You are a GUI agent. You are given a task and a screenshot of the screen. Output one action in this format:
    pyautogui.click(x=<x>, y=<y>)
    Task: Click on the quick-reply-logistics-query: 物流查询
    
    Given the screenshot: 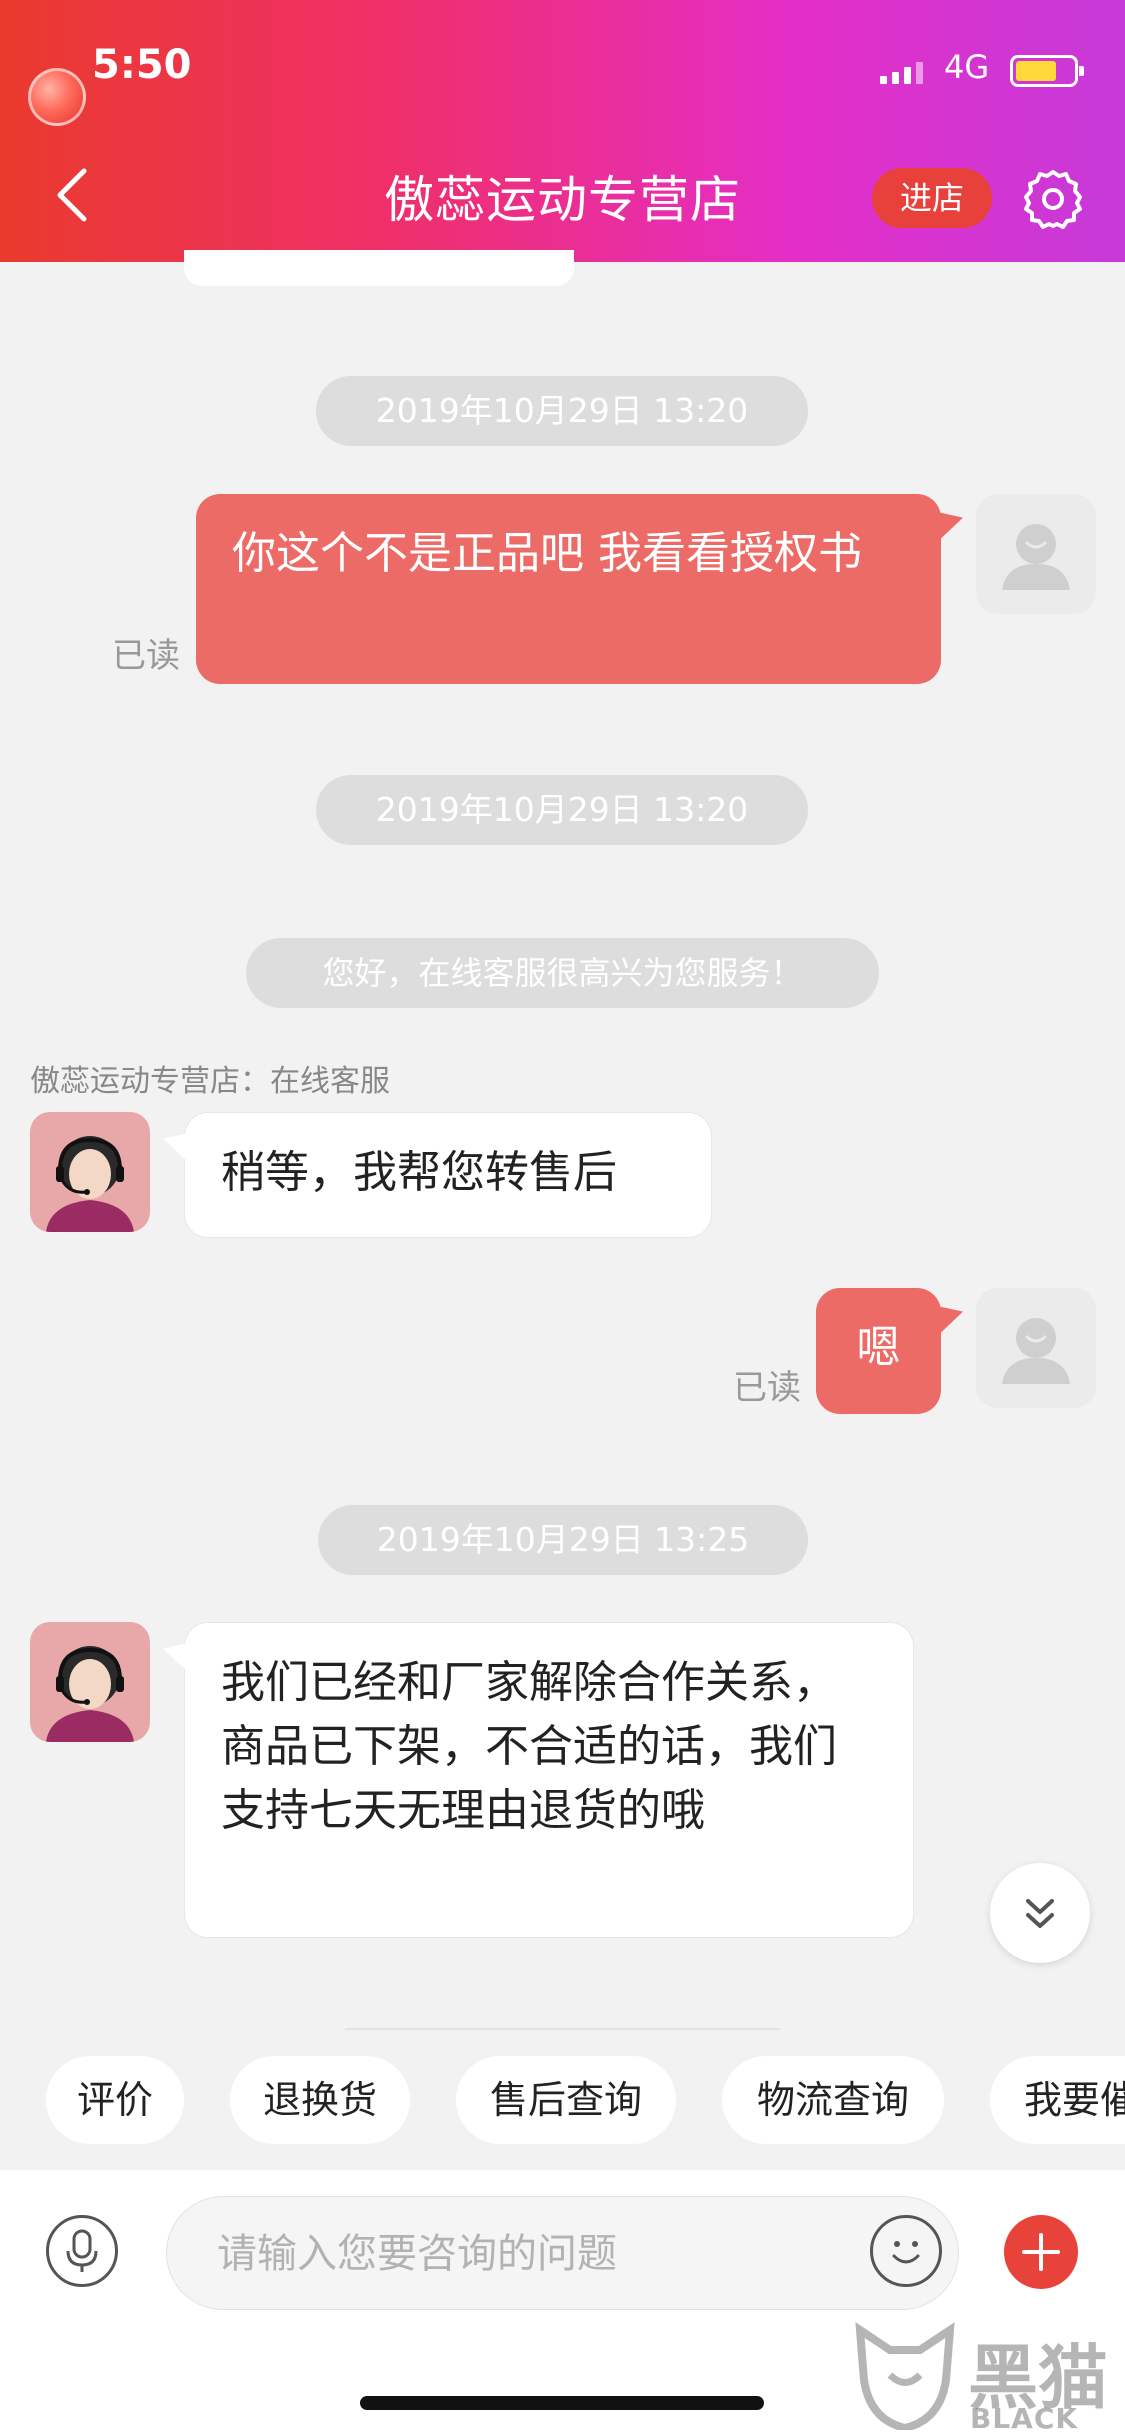 What is the action you would take?
    pyautogui.click(x=833, y=2100)
    